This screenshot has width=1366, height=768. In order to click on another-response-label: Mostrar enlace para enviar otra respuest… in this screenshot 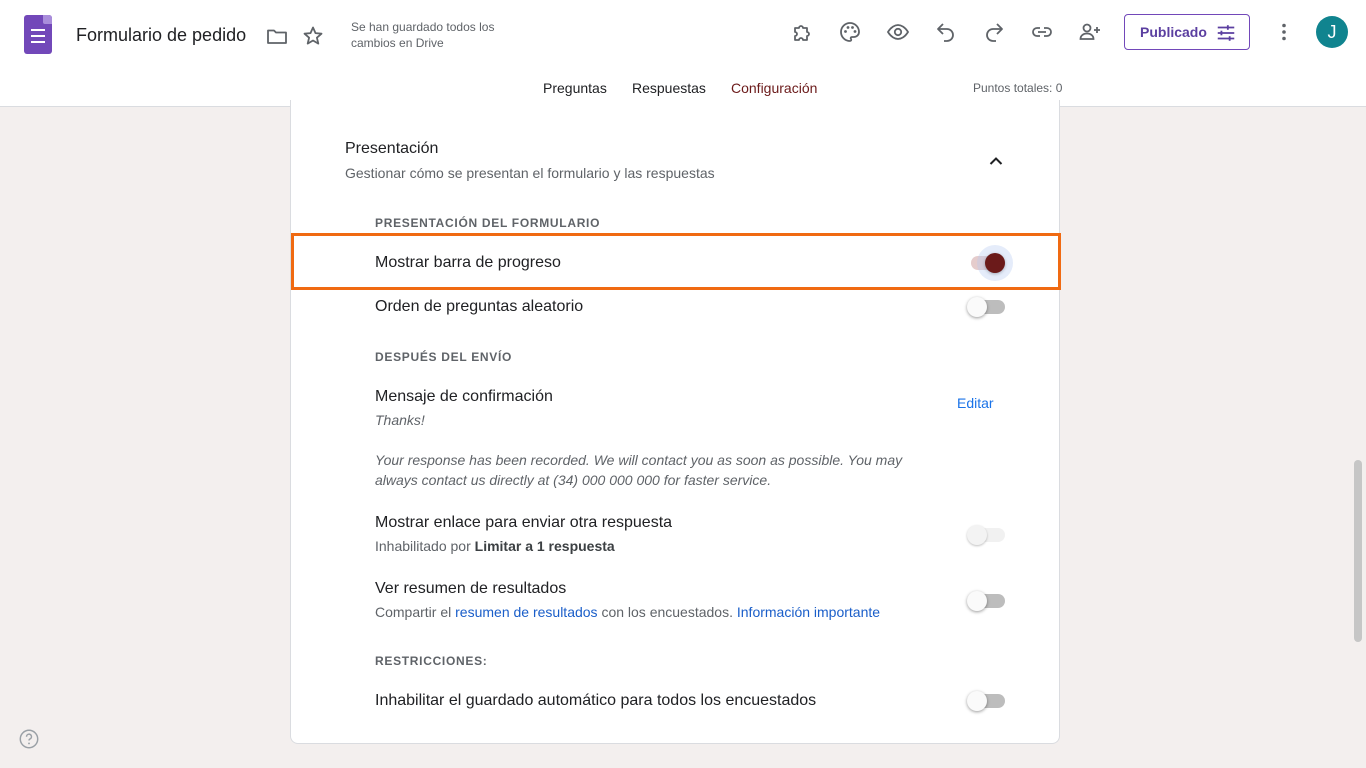, I will do `click(524, 522)`.